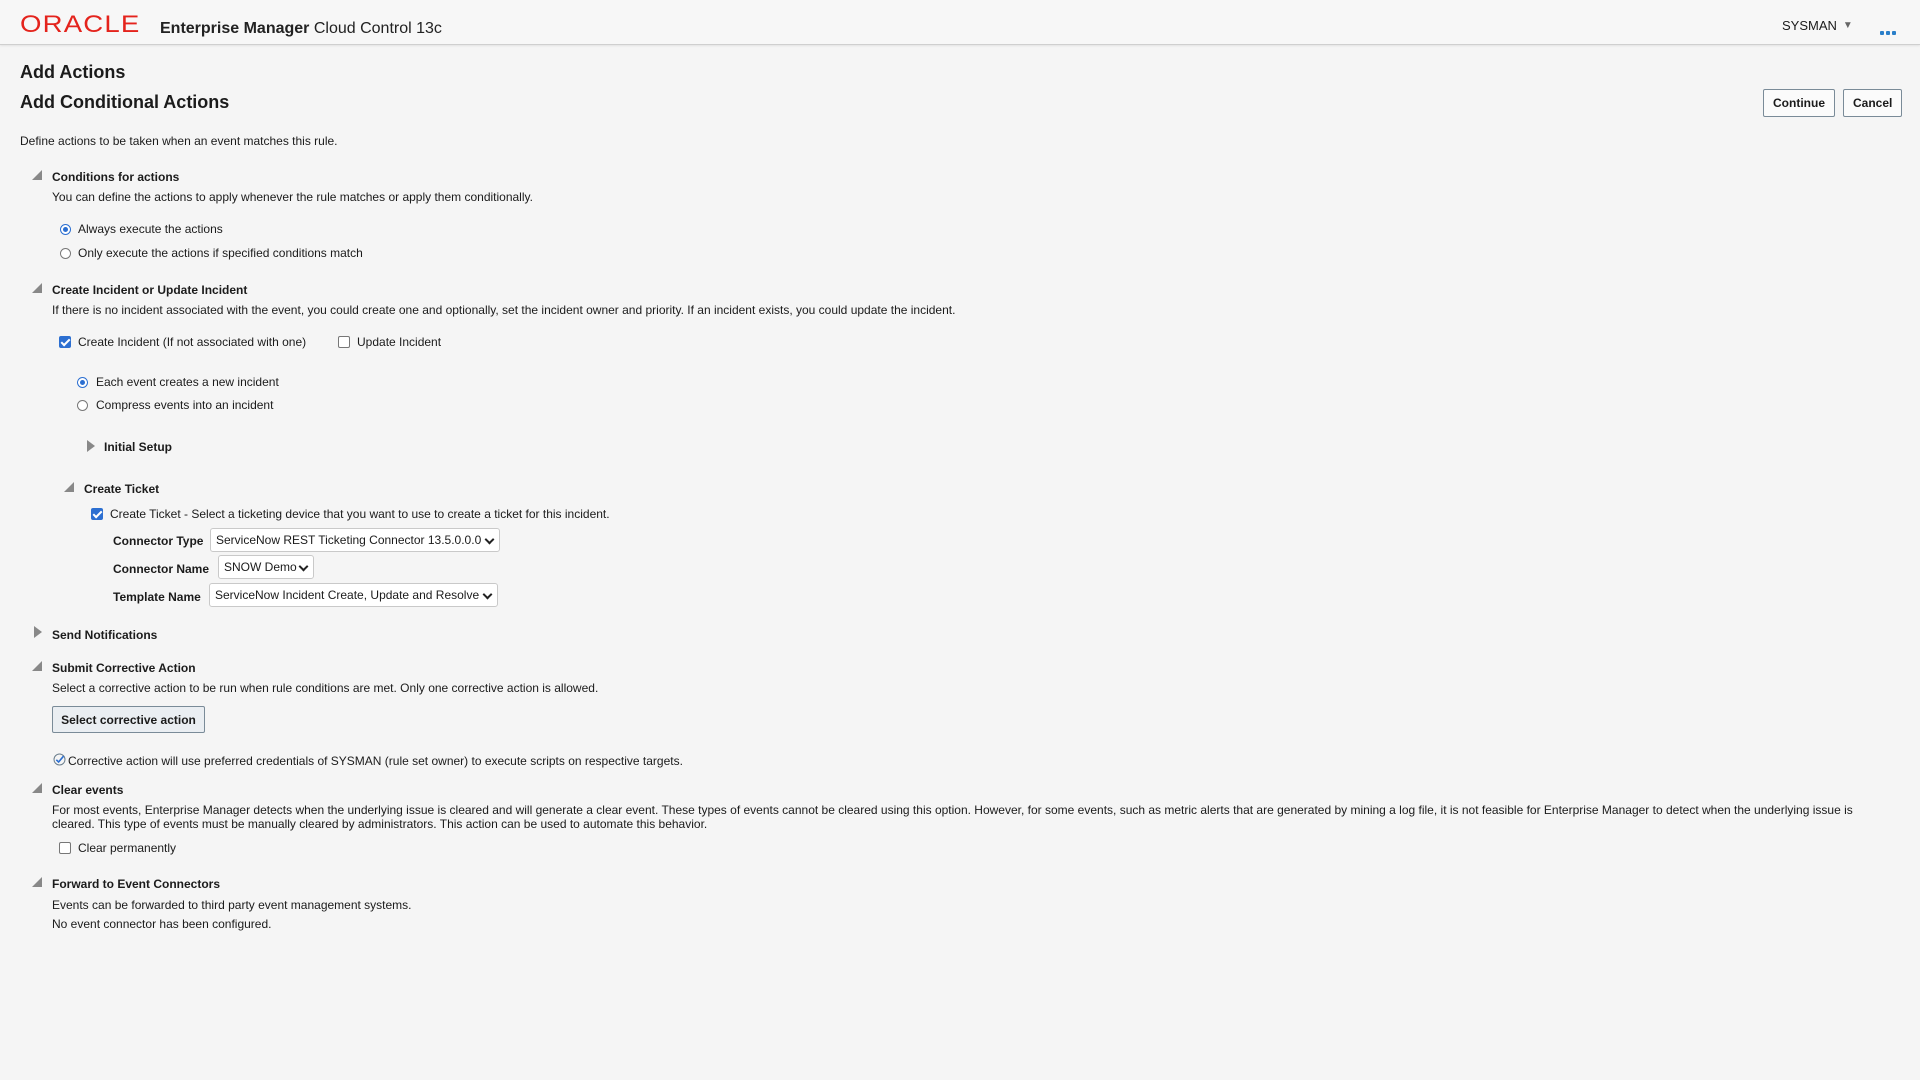 This screenshot has width=1920, height=1080. I want to click on create-incident-checkbox, so click(65, 342).